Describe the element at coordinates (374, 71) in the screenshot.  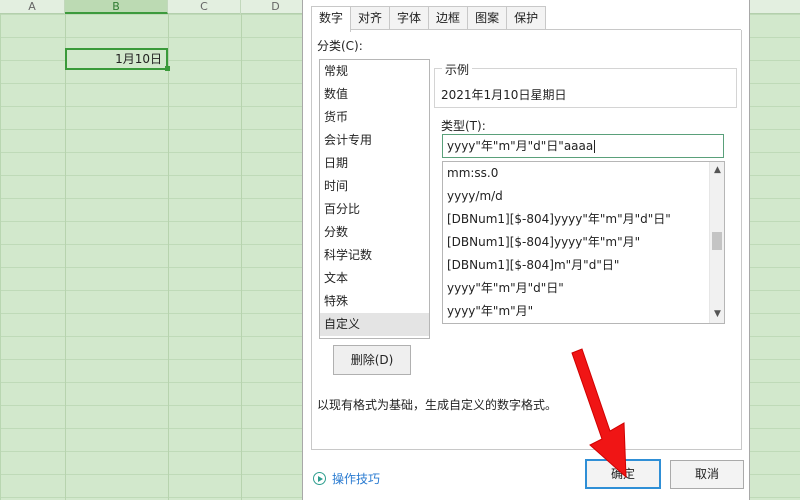
I see `category-item-general: 常规` at that location.